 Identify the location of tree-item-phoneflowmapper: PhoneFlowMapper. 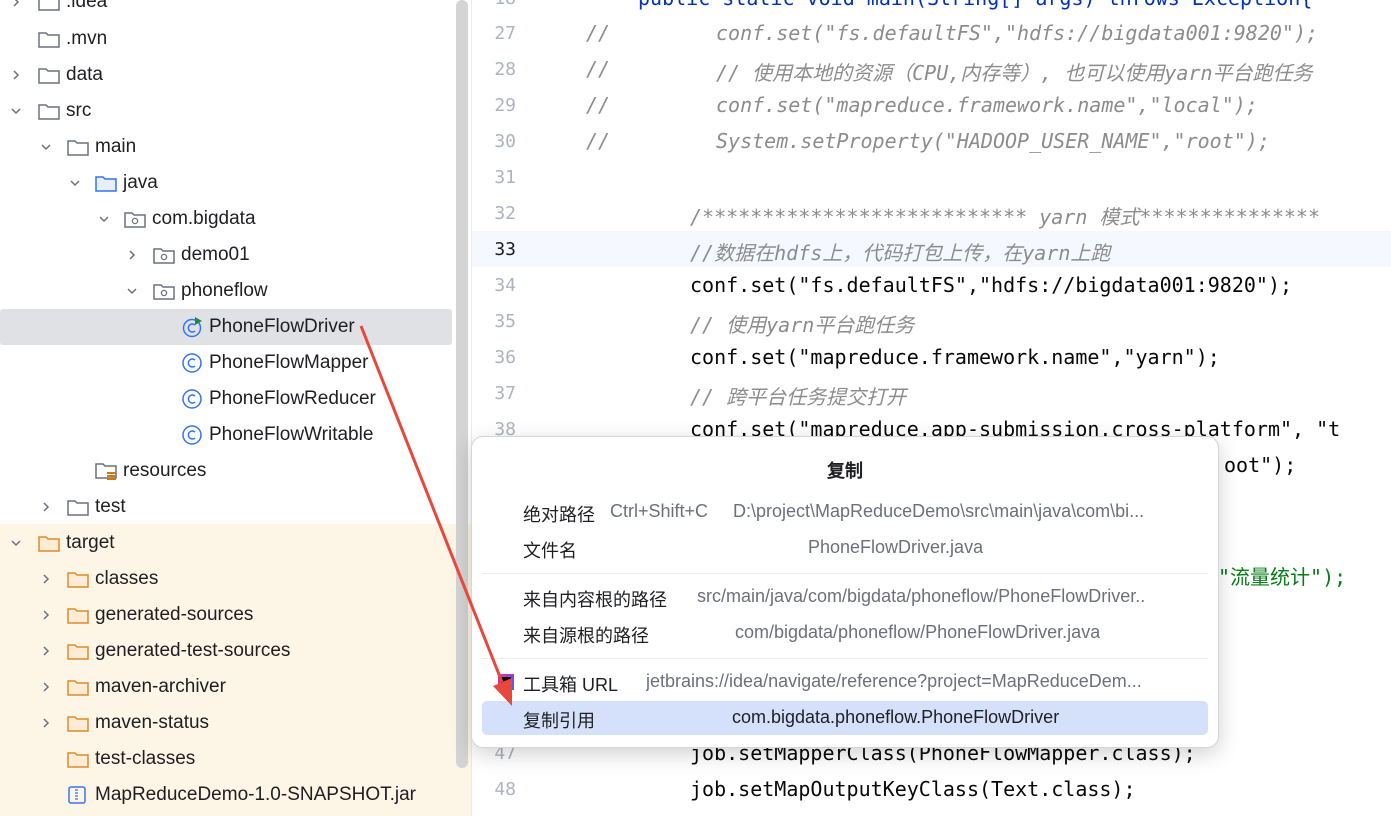
(226, 363).